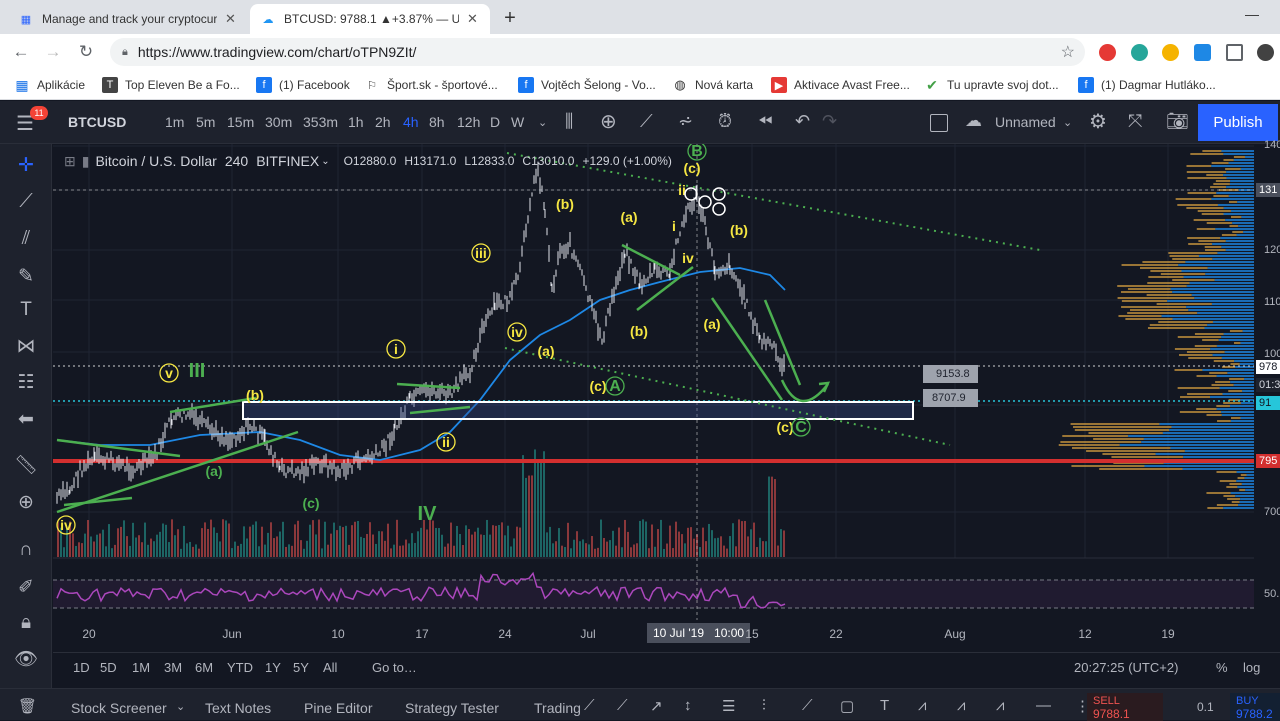  Describe the element at coordinates (27, 706) in the screenshot. I see `trash-icon: 🗑︎` at that location.